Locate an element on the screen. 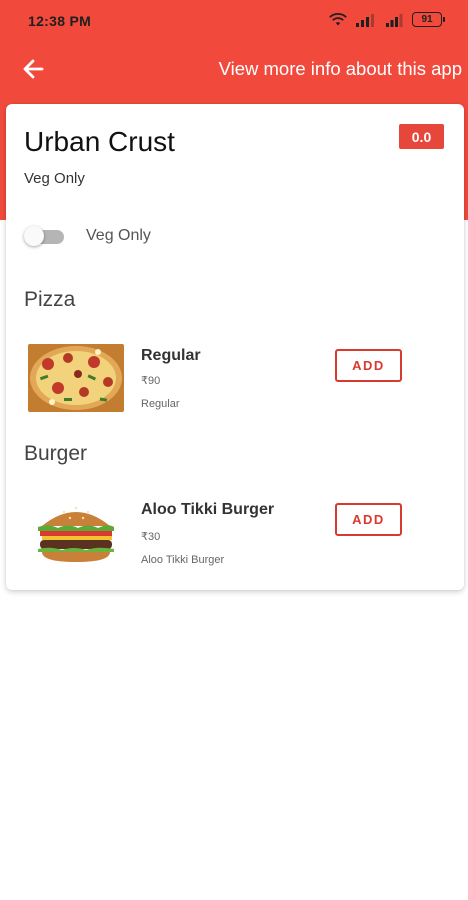  menu-item: Regular ₹90 Regular ADD is located at coordinates (235, 384).